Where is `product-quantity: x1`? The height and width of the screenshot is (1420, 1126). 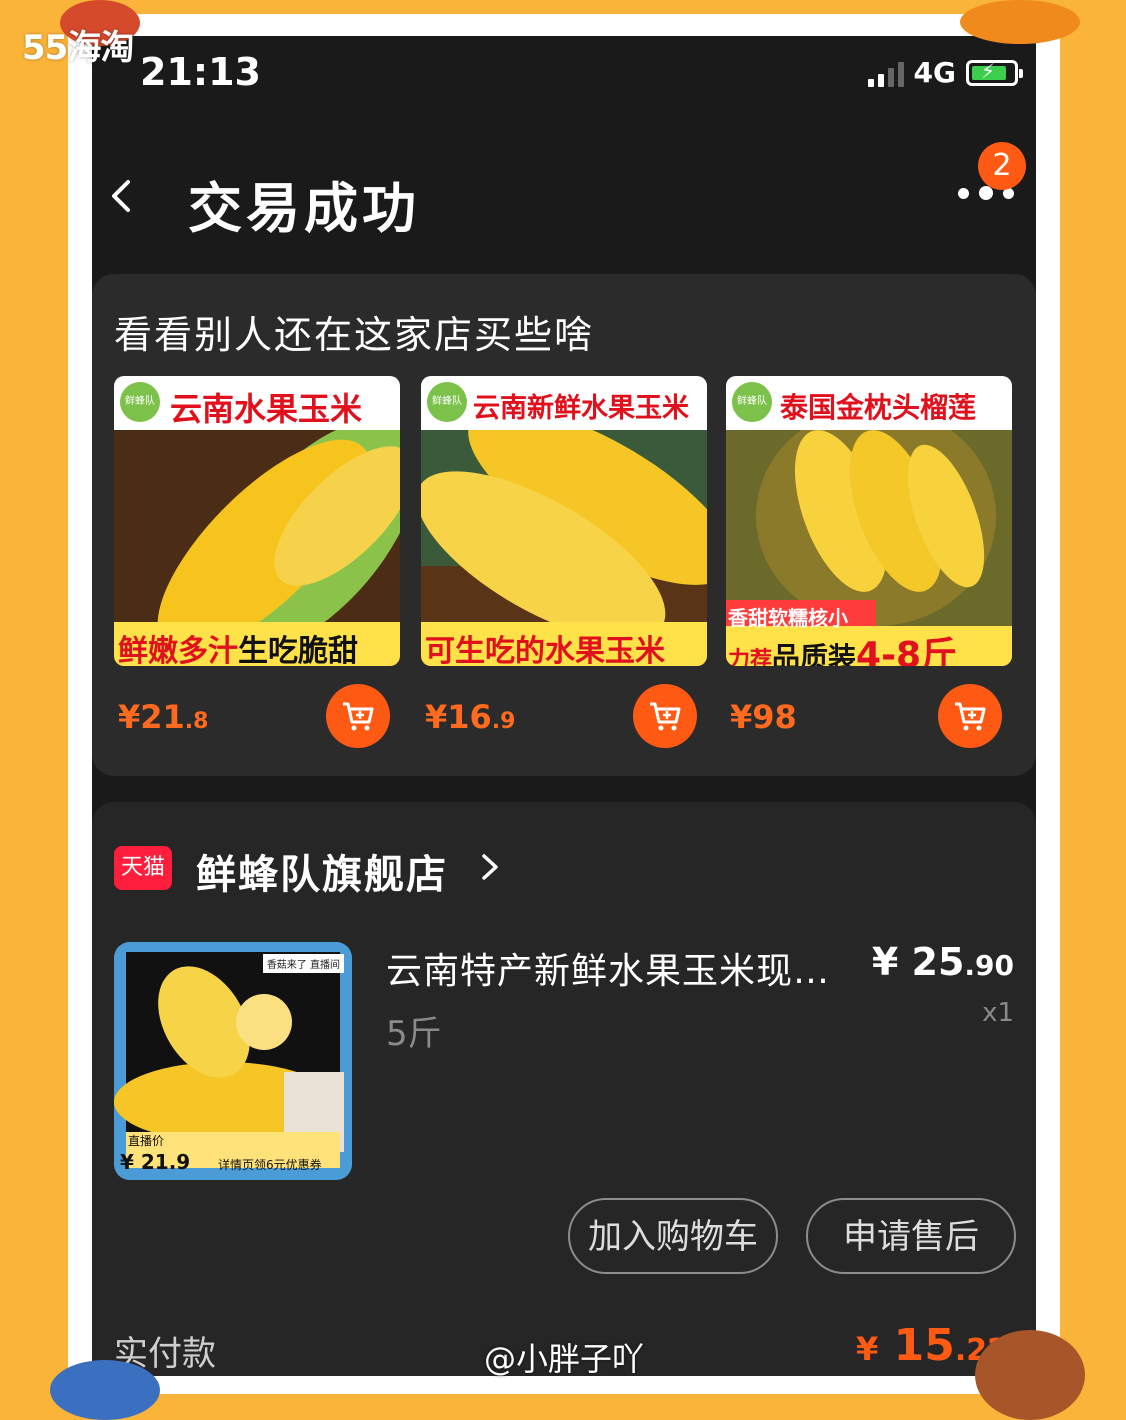
product-quantity: x1 is located at coordinates (998, 1013).